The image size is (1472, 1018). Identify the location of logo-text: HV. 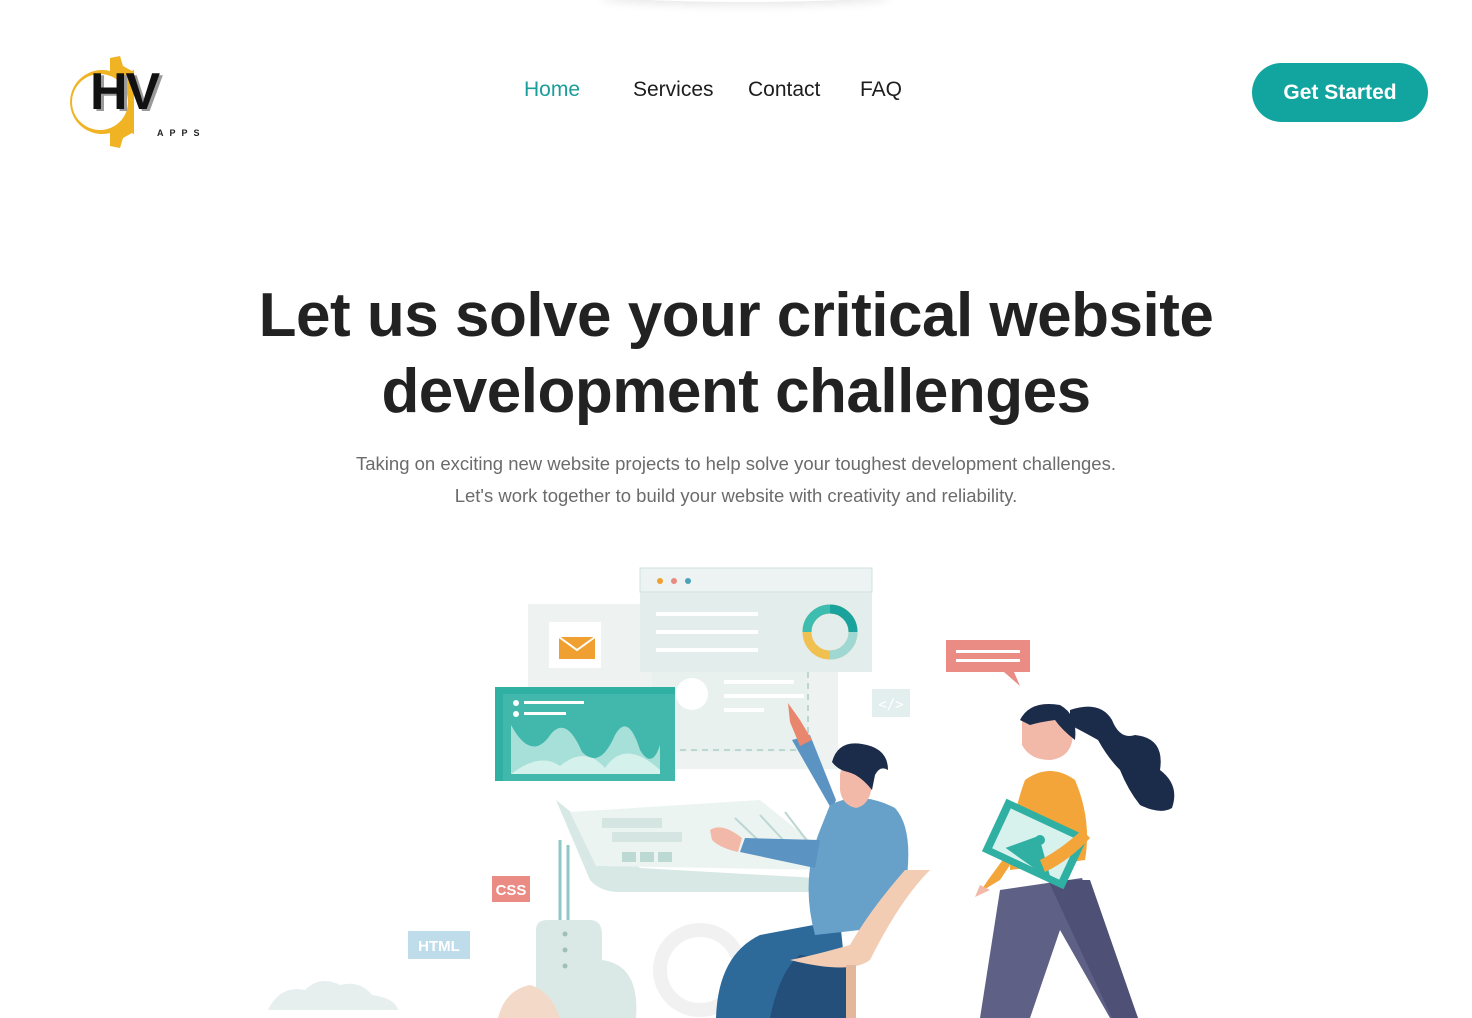
(125, 92).